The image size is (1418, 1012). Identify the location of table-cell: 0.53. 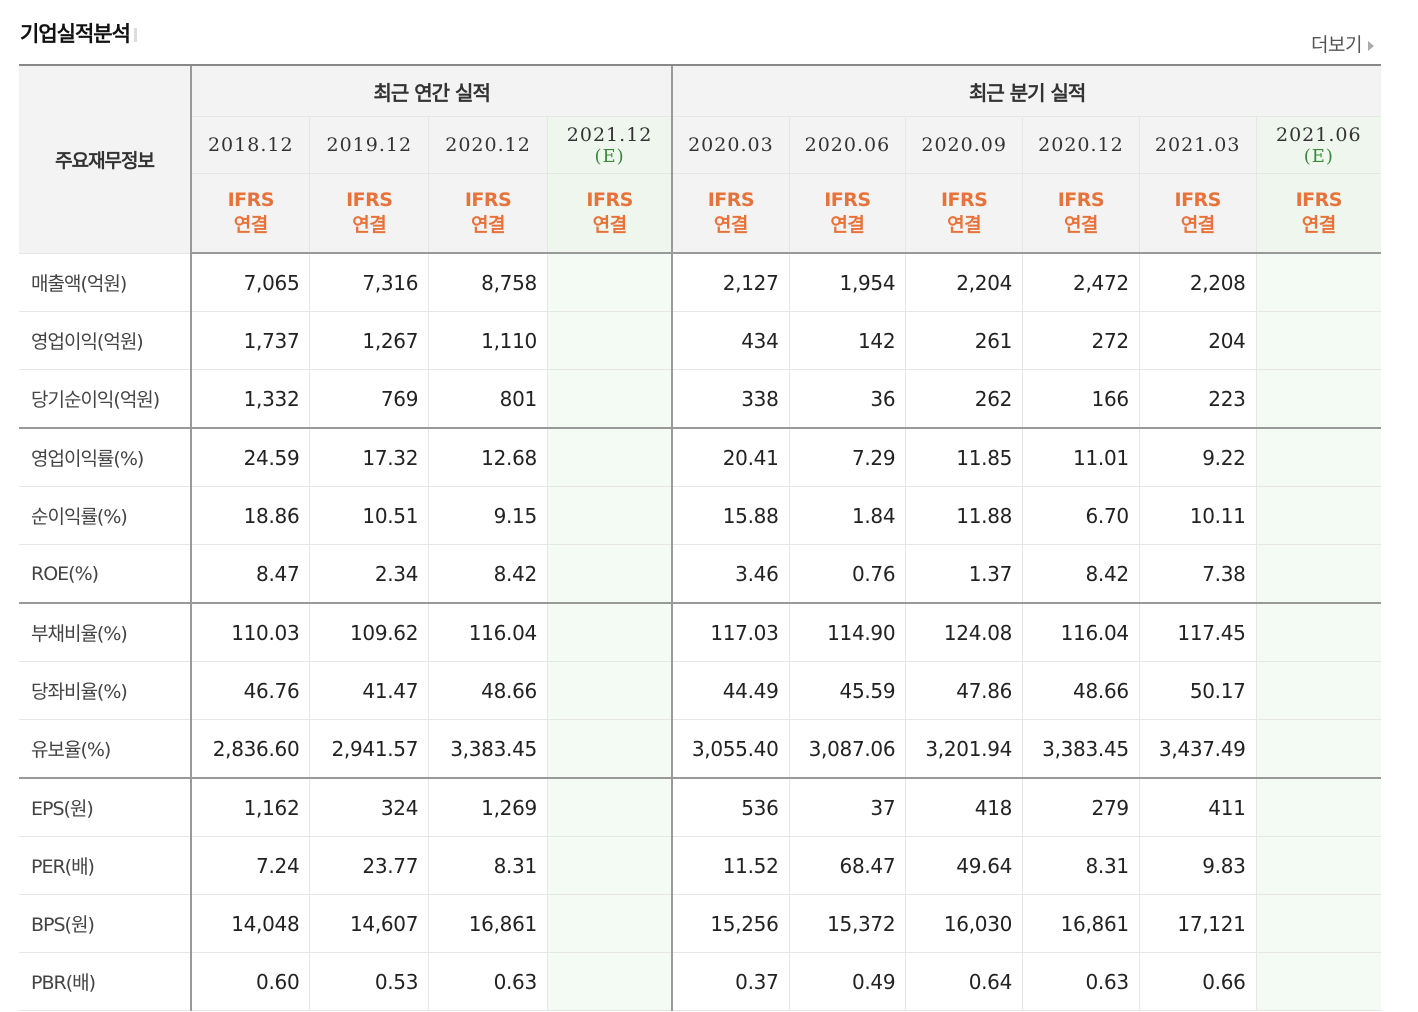
(369, 981).